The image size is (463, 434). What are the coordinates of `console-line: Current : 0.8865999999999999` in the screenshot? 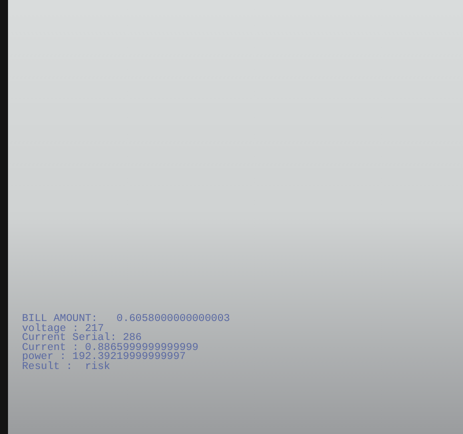 It's located at (110, 348).